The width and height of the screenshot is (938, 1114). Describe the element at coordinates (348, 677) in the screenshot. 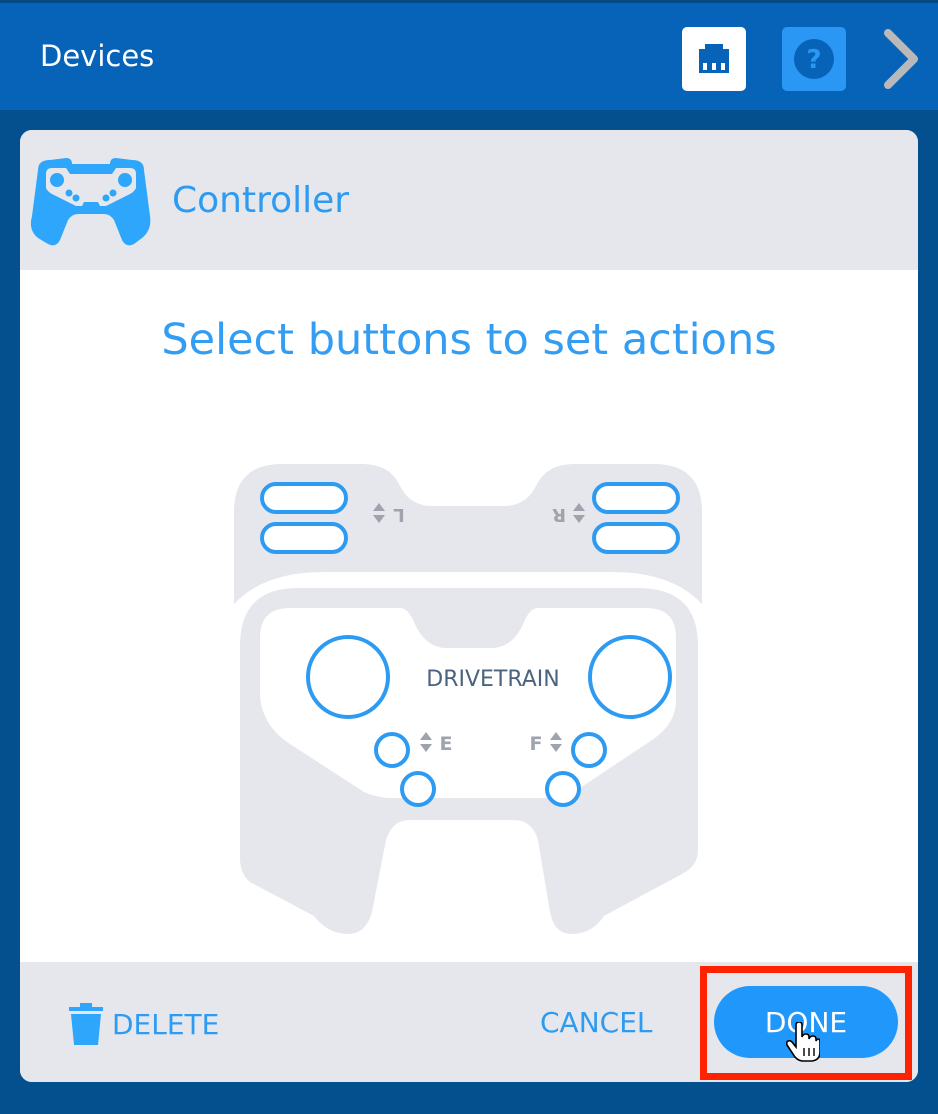

I see `left-joystick` at that location.